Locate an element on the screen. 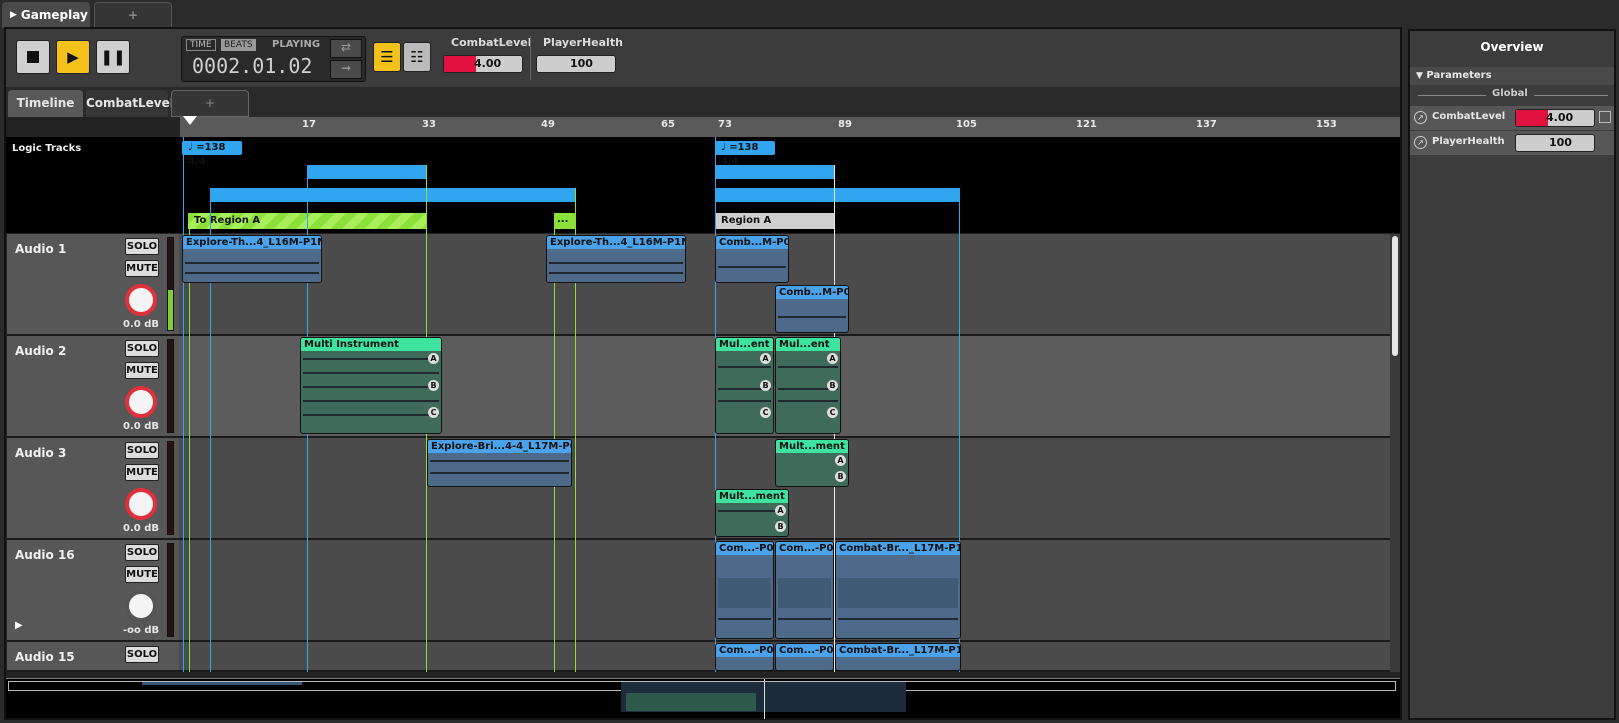 This screenshot has height=723, width=1619. track-audio-15: Audio 15 SOLO is located at coordinates (700, 657).